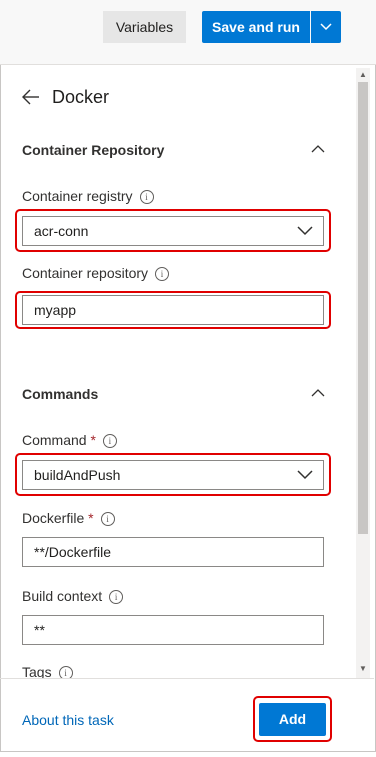 This screenshot has height=757, width=376. I want to click on dockerfile-label: Dockerfile * i, so click(68, 518).